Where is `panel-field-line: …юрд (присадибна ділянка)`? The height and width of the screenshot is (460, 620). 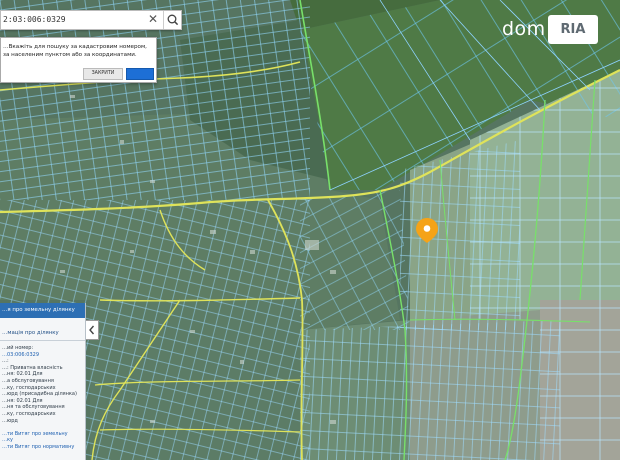 panel-field-line: …юрд (присадибна ділянка) is located at coordinates (39, 394).